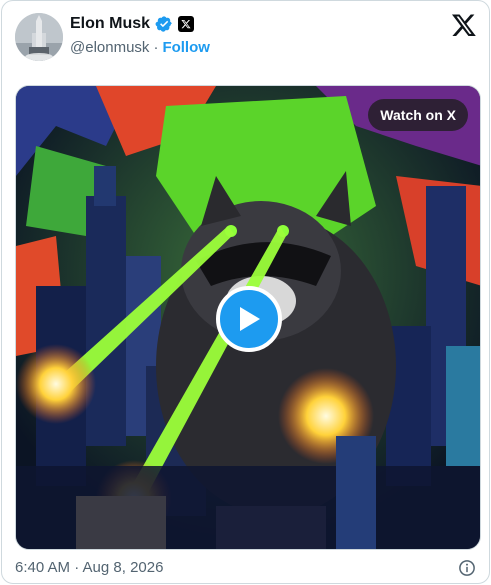 This screenshot has width=491, height=585. What do you see at coordinates (163, 24) in the screenshot?
I see `verified-badge-icon` at bounding box center [163, 24].